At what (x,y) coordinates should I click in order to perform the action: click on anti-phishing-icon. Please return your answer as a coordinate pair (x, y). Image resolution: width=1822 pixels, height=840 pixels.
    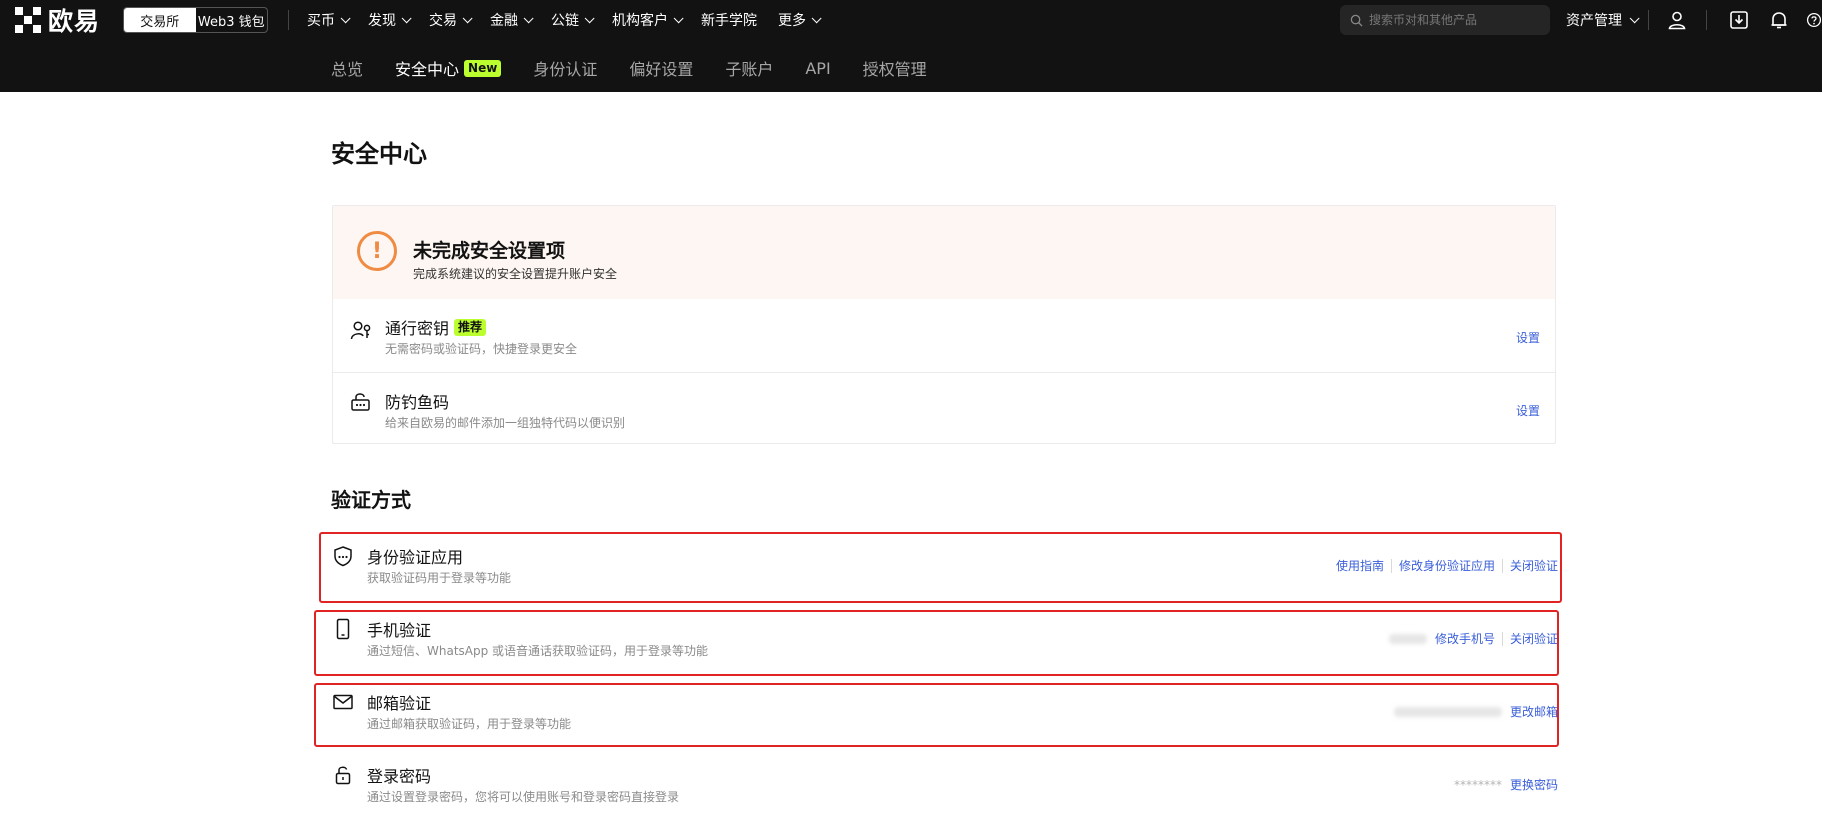
    Looking at the image, I should click on (361, 402).